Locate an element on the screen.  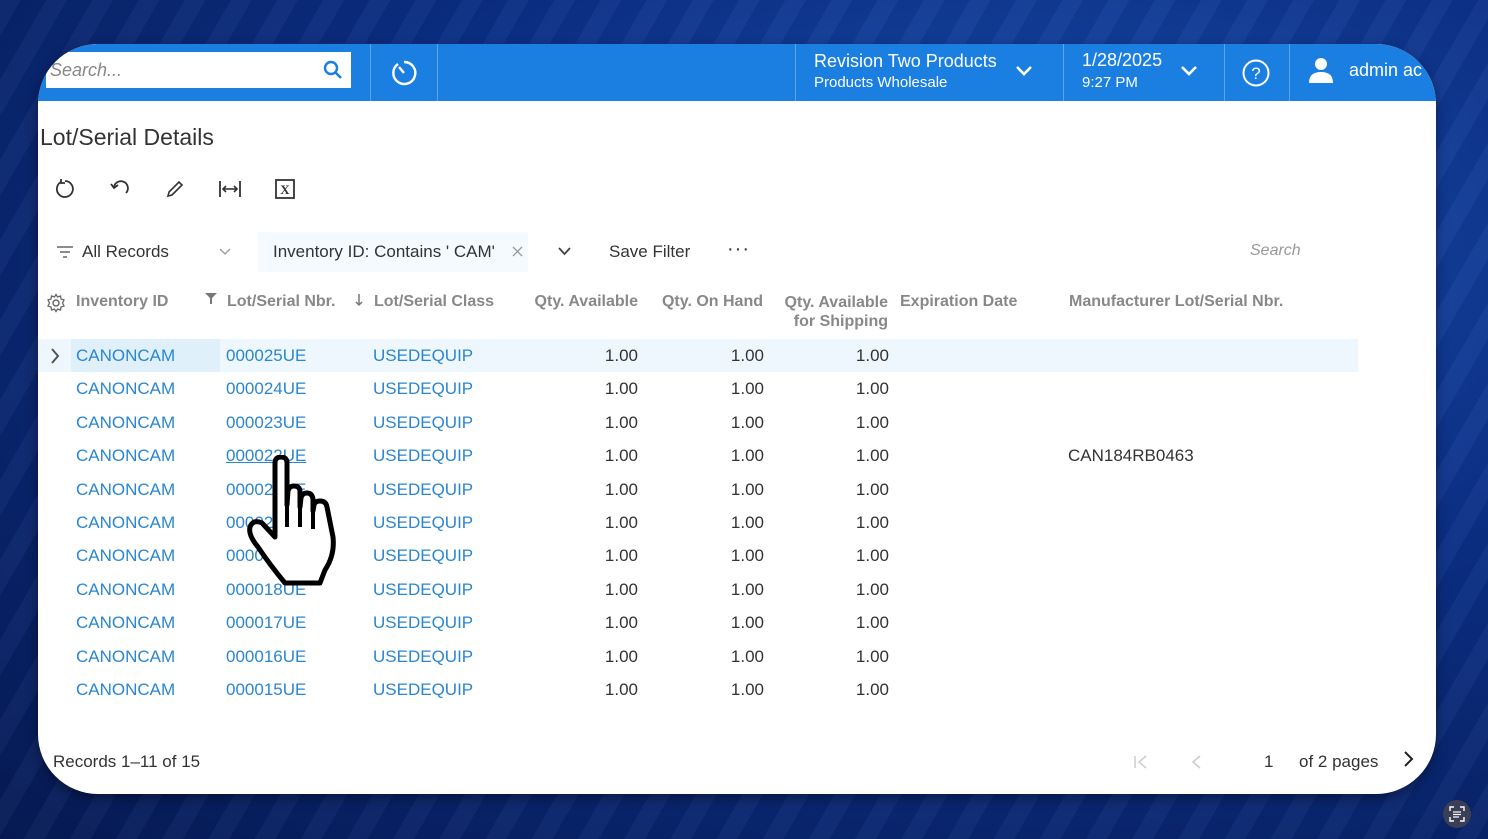
column-header-expiration-date: Expiration Date is located at coordinates (958, 302).